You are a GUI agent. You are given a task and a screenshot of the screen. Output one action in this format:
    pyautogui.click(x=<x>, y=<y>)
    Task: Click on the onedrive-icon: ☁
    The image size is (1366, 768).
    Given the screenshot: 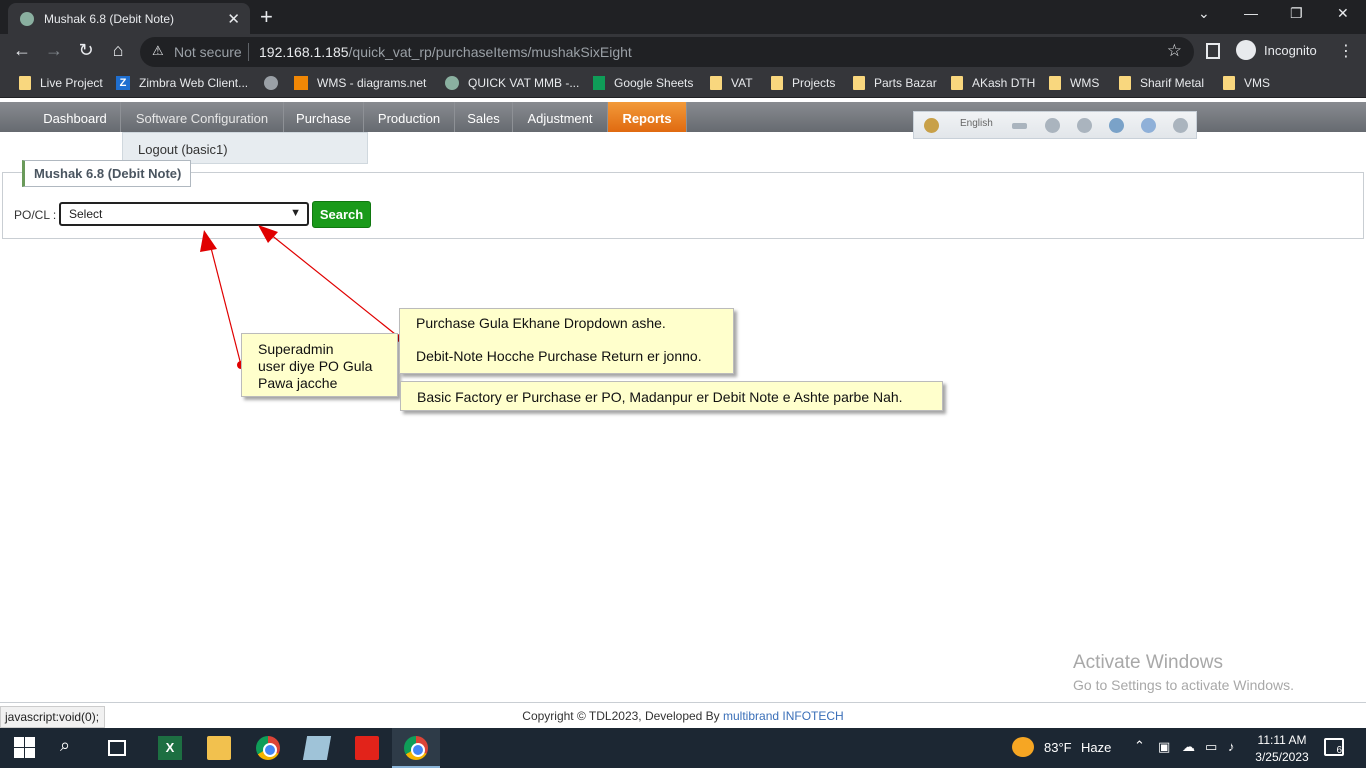 What is the action you would take?
    pyautogui.click(x=1188, y=747)
    